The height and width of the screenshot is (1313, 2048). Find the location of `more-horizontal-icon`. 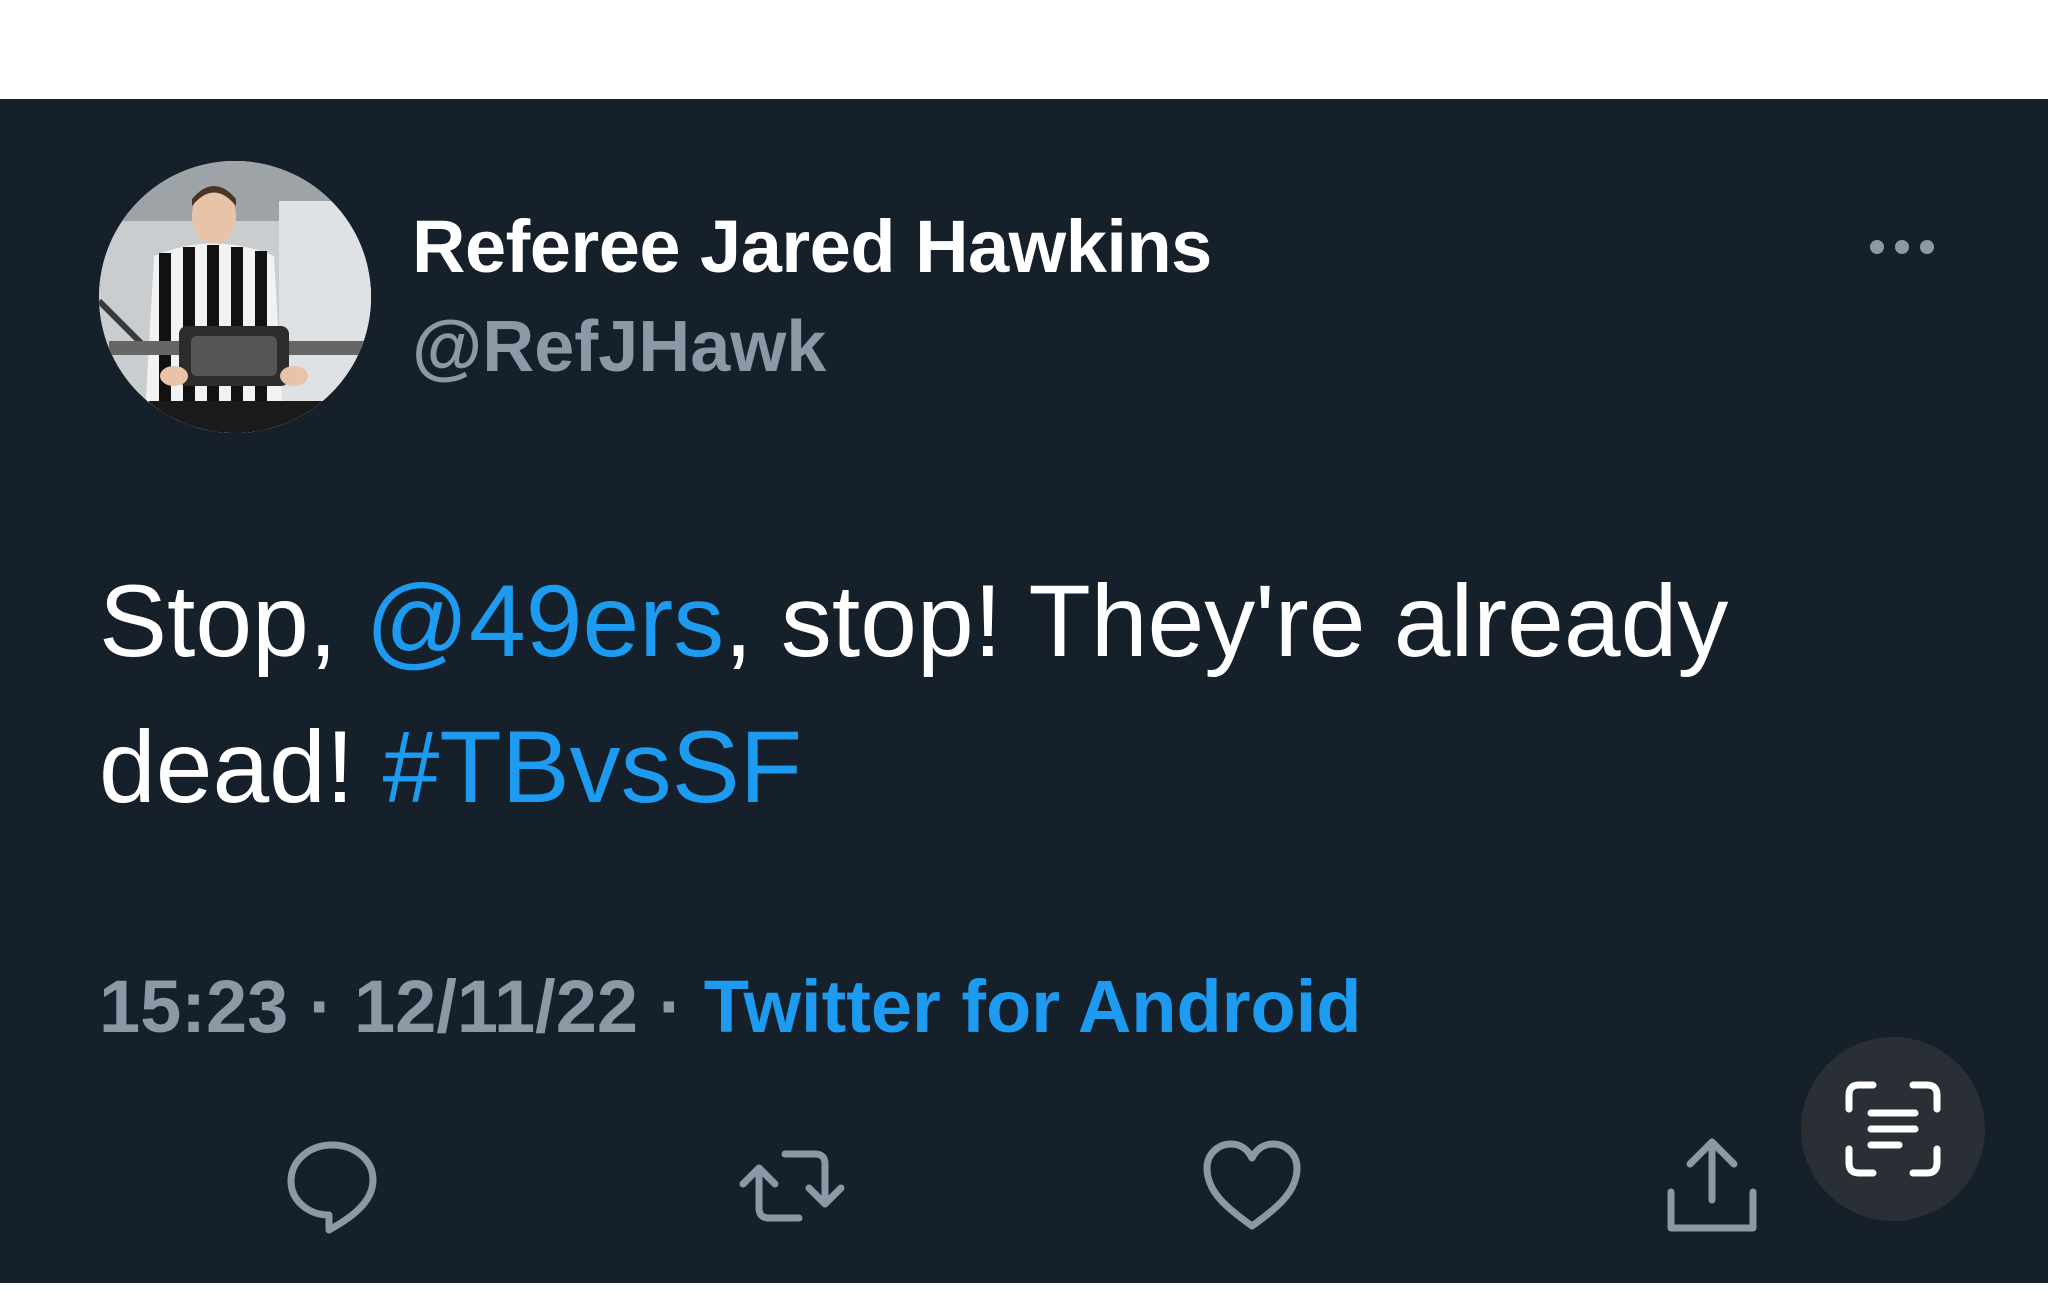

more-horizontal-icon is located at coordinates (1902, 247).